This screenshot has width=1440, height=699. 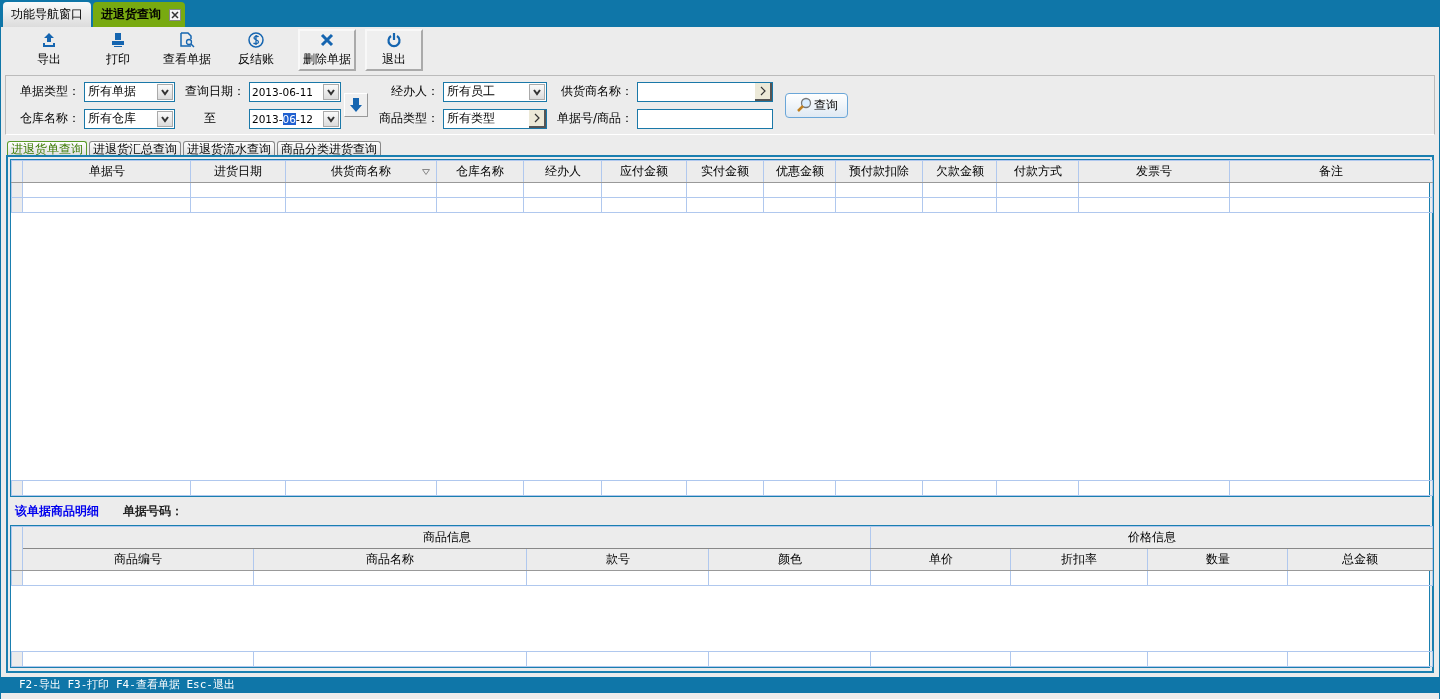 I want to click on column-header: 单据号, so click(x=106, y=171).